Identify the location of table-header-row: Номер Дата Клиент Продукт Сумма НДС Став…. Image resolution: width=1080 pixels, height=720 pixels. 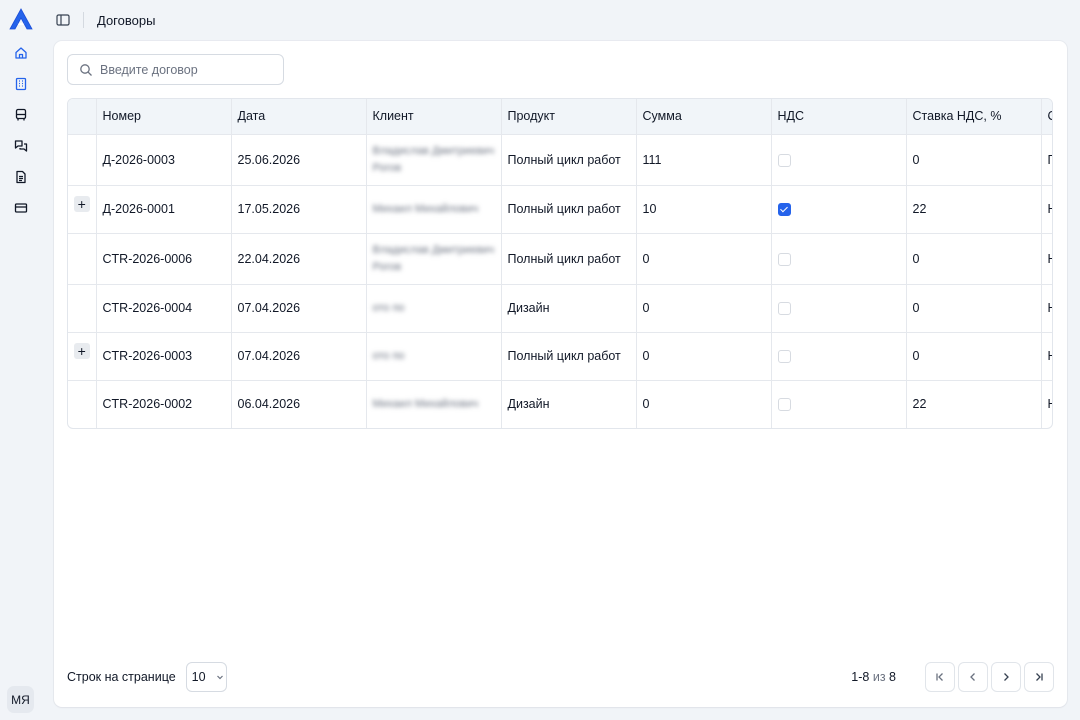
(560, 117).